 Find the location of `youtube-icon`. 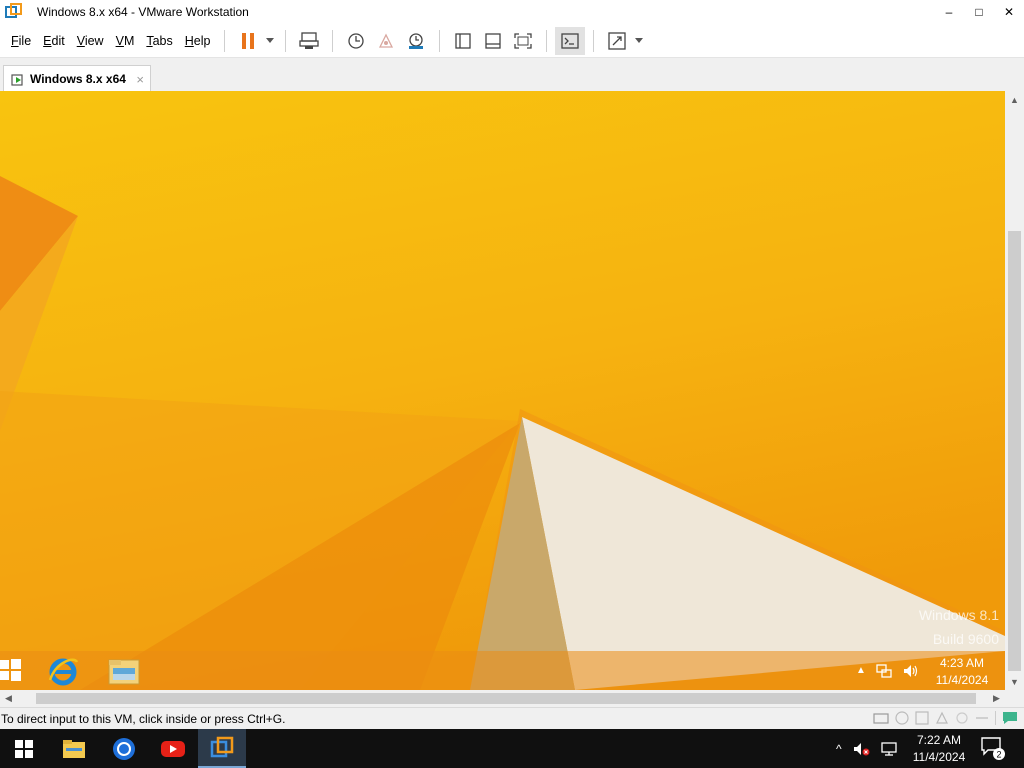

youtube-icon is located at coordinates (173, 748).